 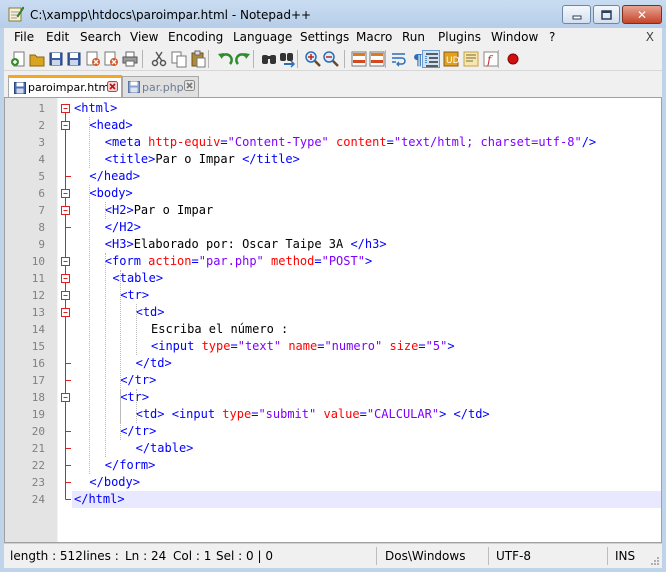 I want to click on save-all-icon, so click(x=74, y=59).